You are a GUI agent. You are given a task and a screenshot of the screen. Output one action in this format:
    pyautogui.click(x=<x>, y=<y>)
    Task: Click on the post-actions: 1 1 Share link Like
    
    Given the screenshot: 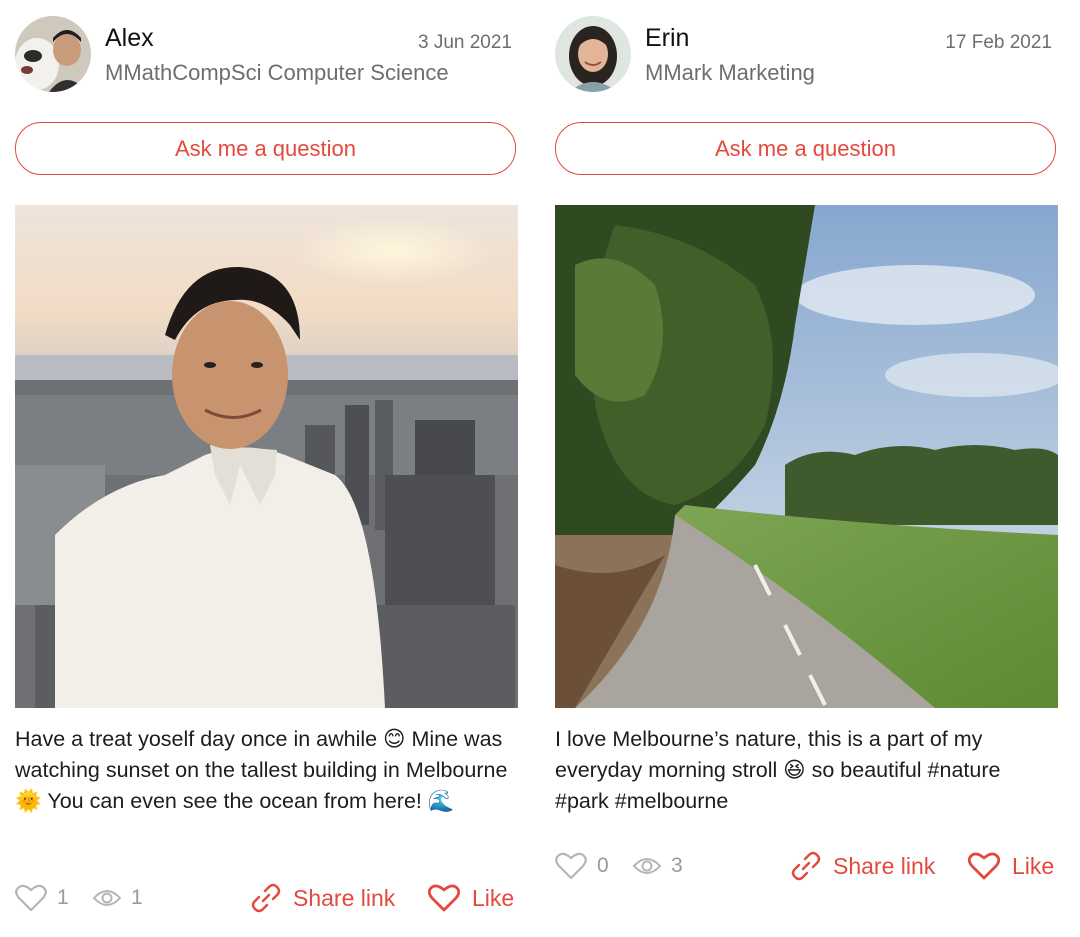 What is the action you would take?
    pyautogui.click(x=266, y=898)
    